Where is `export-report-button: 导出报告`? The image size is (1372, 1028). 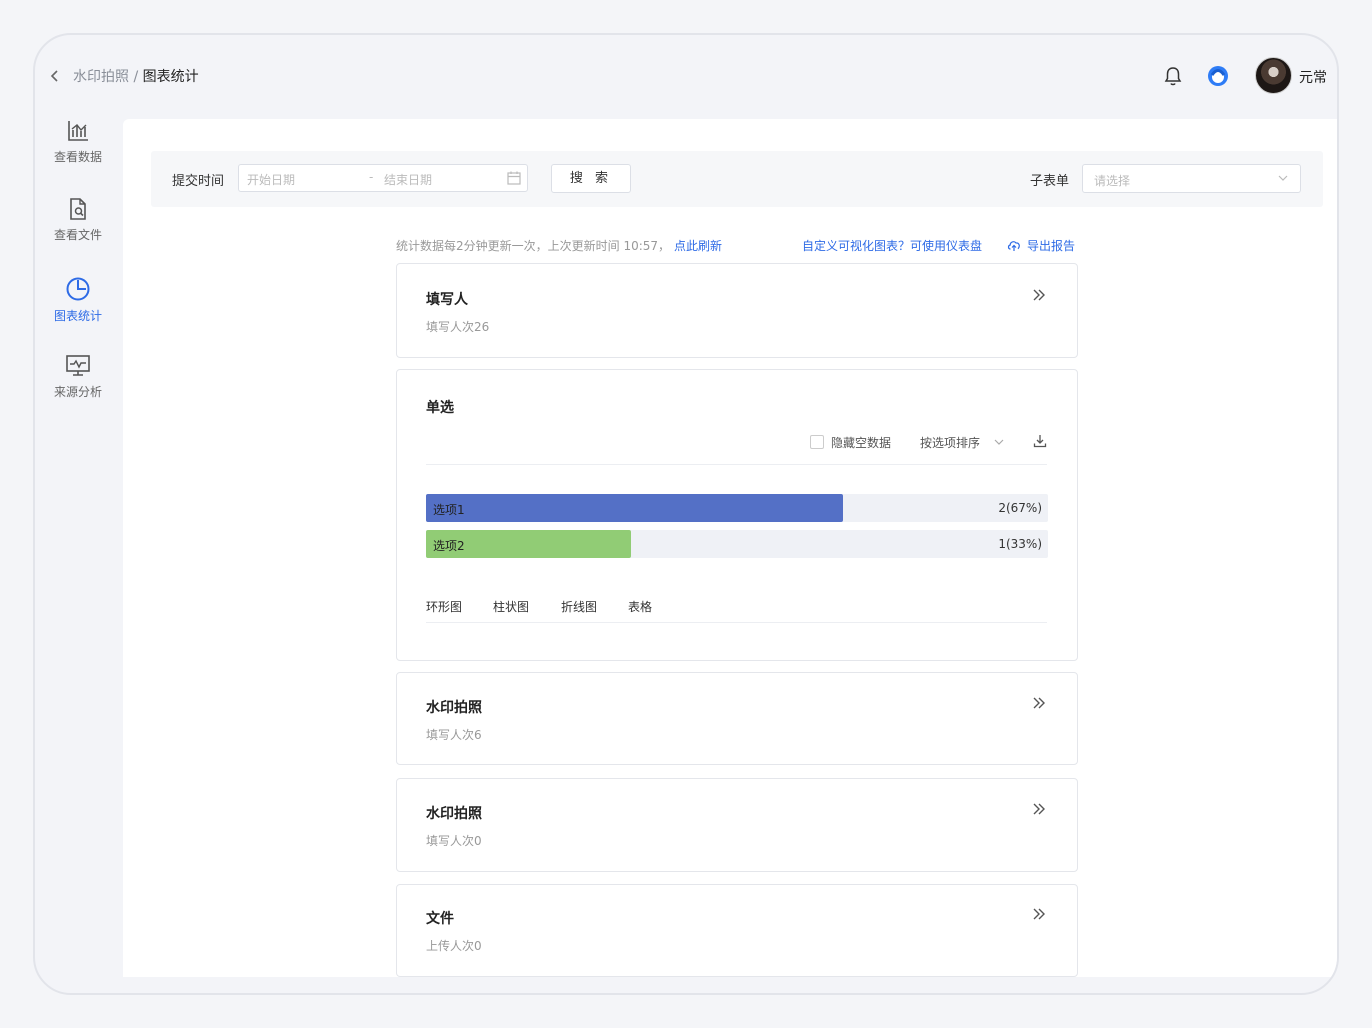
export-report-button: 导出报告 is located at coordinates (1041, 245).